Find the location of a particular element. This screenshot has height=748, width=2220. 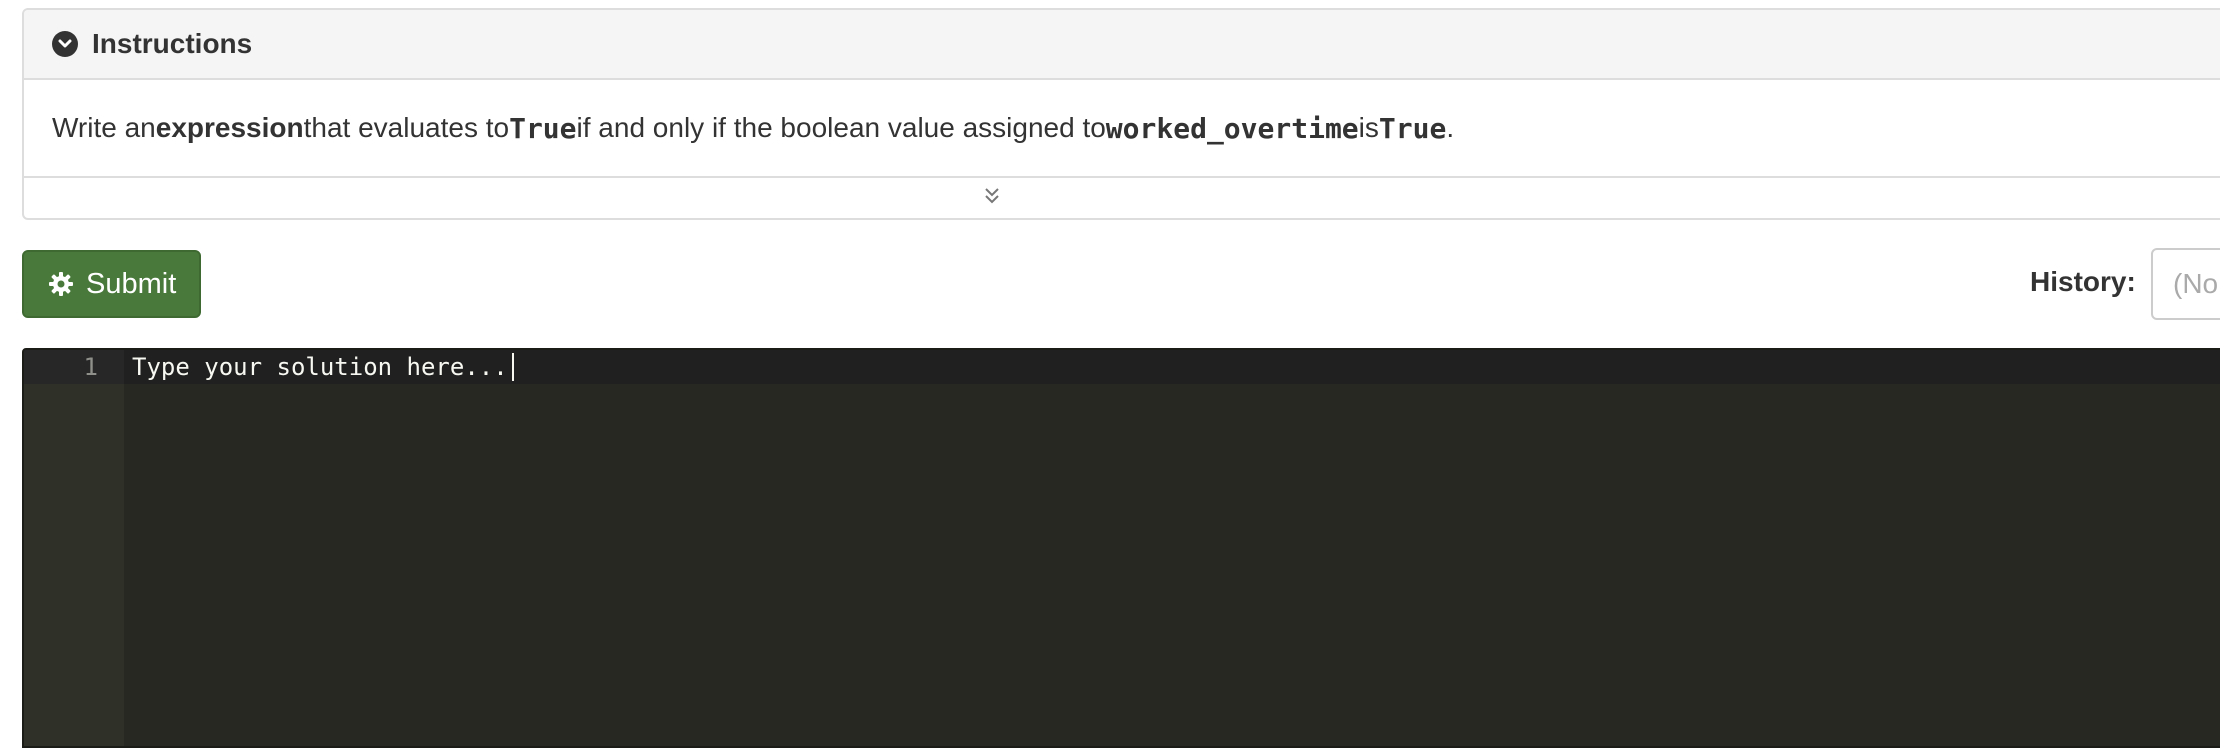

instruction-text-part: Write an is located at coordinates (104, 127).